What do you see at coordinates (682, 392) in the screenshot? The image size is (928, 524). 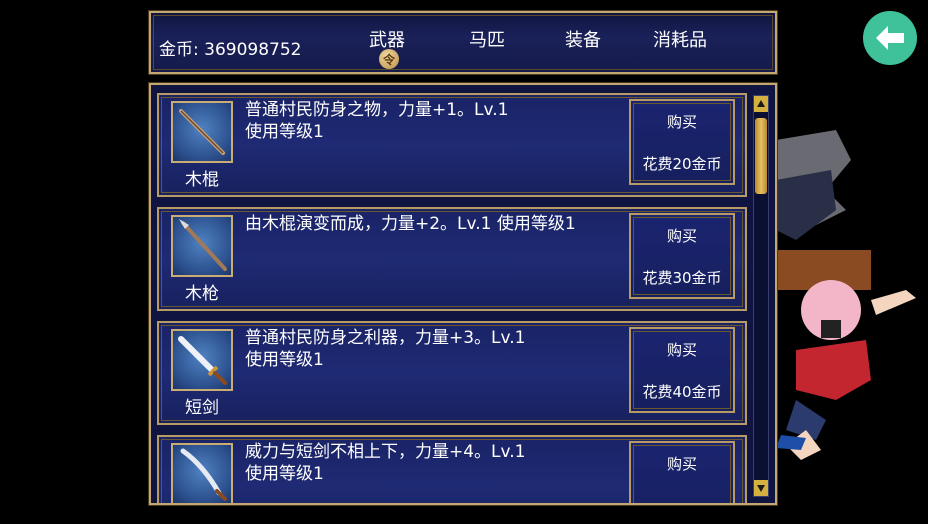 I see `item-cost: 花费40金币` at bounding box center [682, 392].